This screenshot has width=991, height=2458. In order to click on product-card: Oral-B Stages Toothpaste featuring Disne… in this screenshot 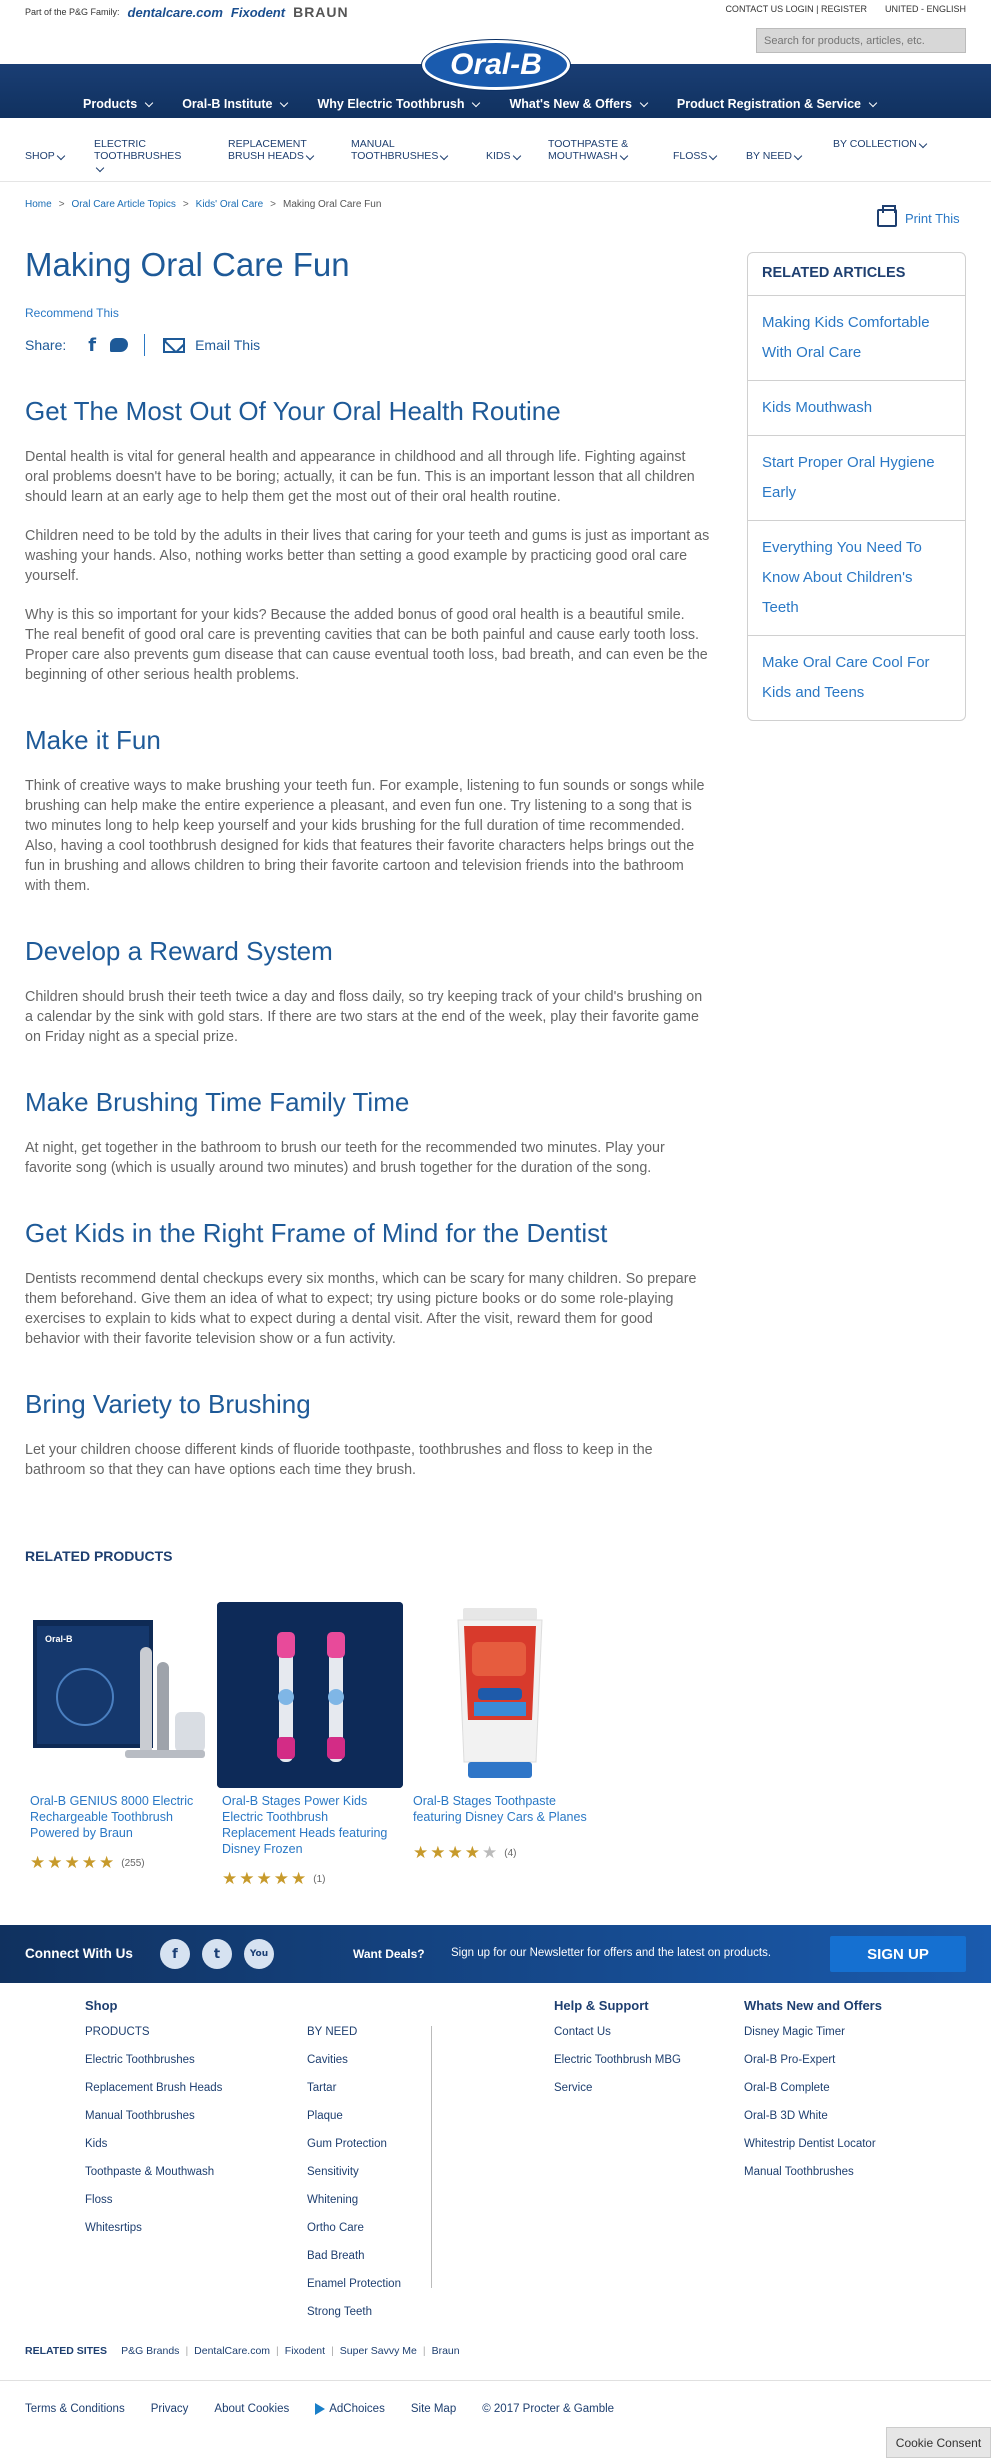, I will do `click(502, 1732)`.